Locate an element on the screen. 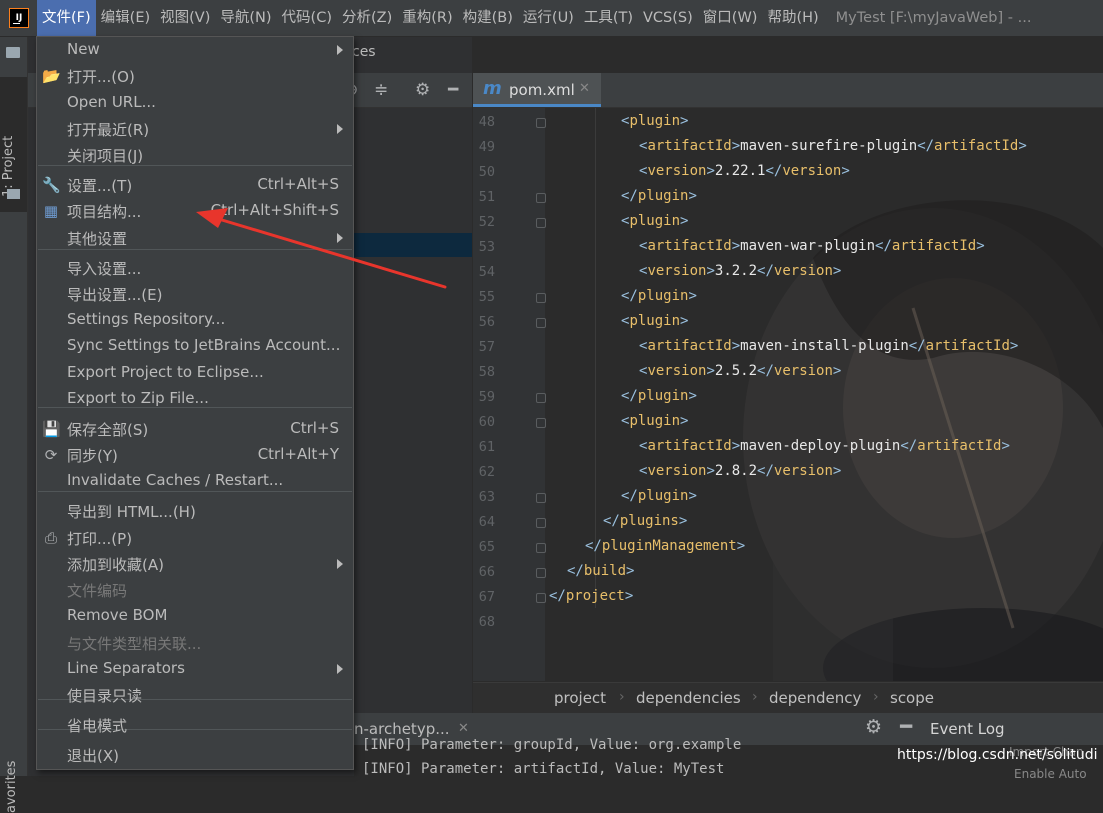 Image resolution: width=1103 pixels, height=813 pixels. file-menu-item: 📂 打开...(O) is located at coordinates (195, 76).